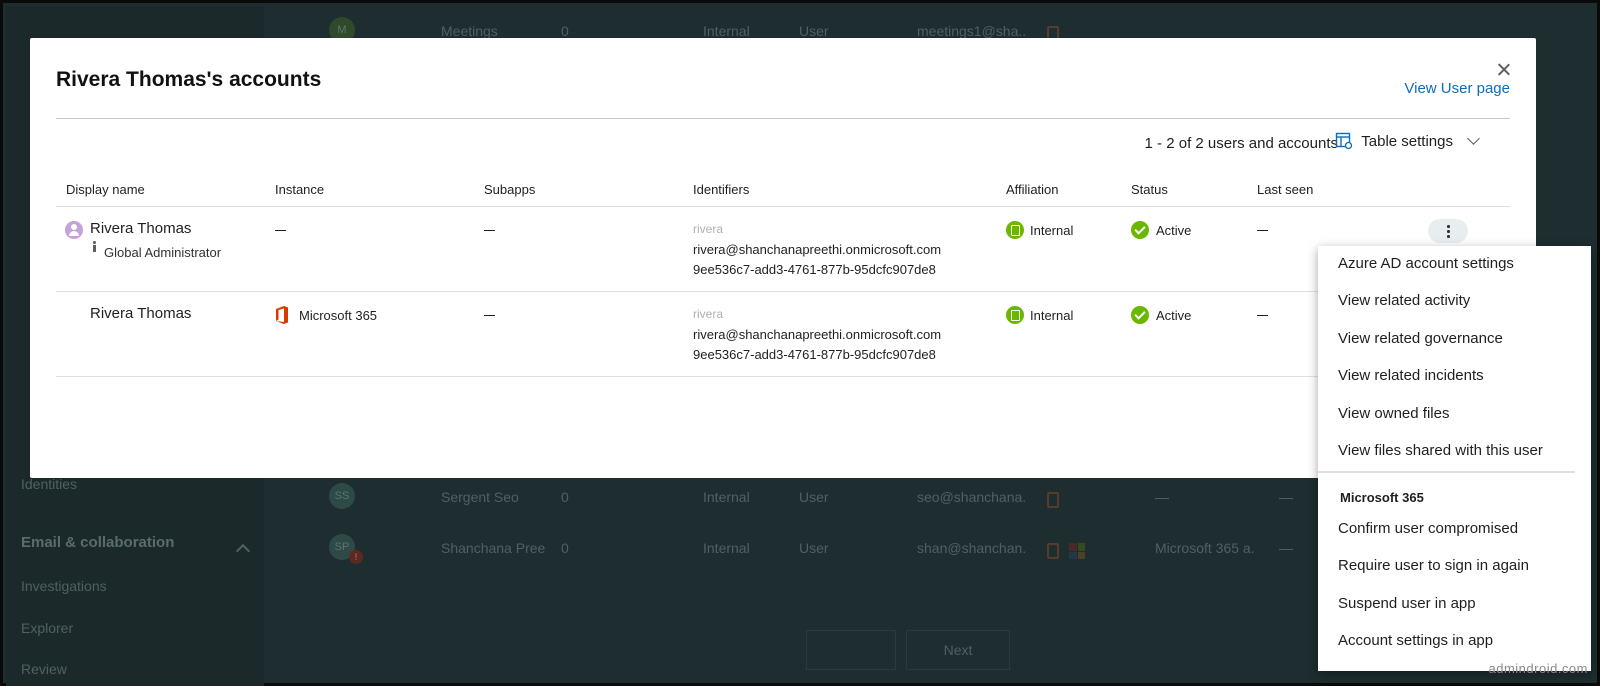 The image size is (1600, 686). Describe the element at coordinates (74, 230) in the screenshot. I see `user-avatar-icon` at that location.